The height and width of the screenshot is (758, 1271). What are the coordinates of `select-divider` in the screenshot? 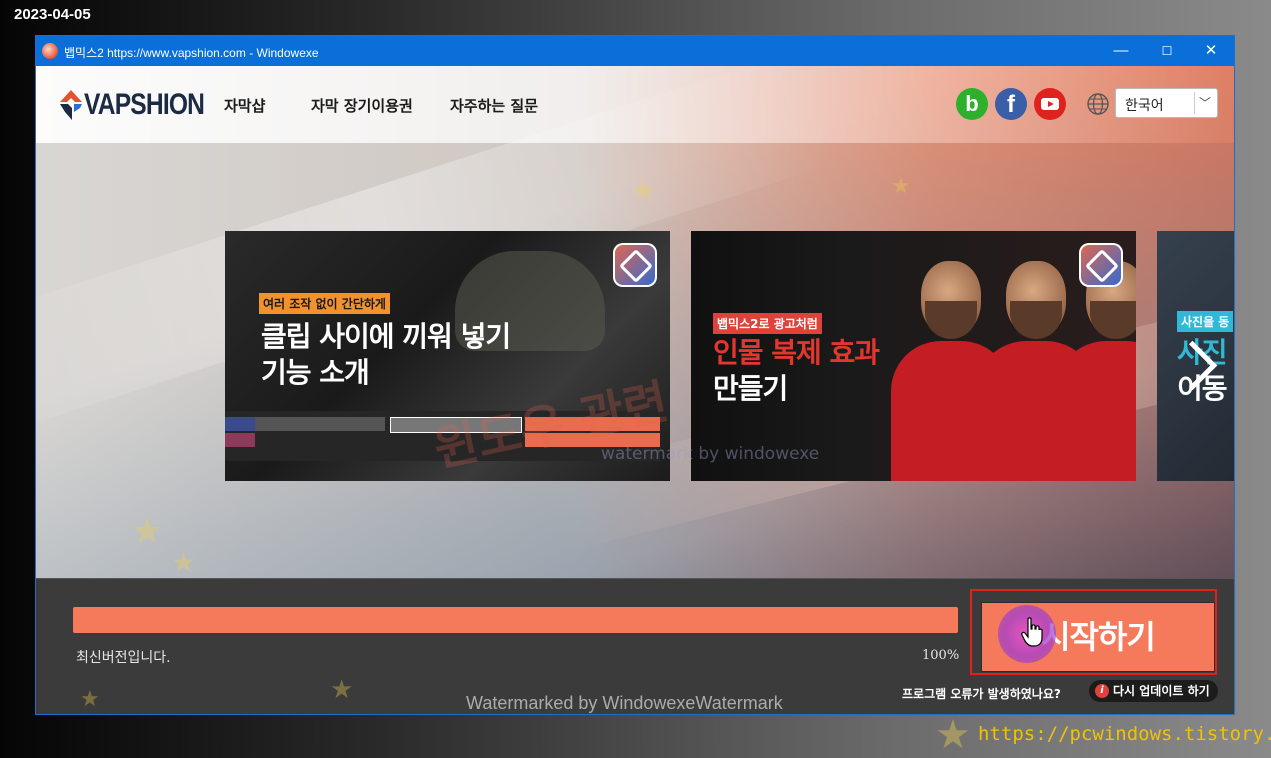 It's located at (1194, 103).